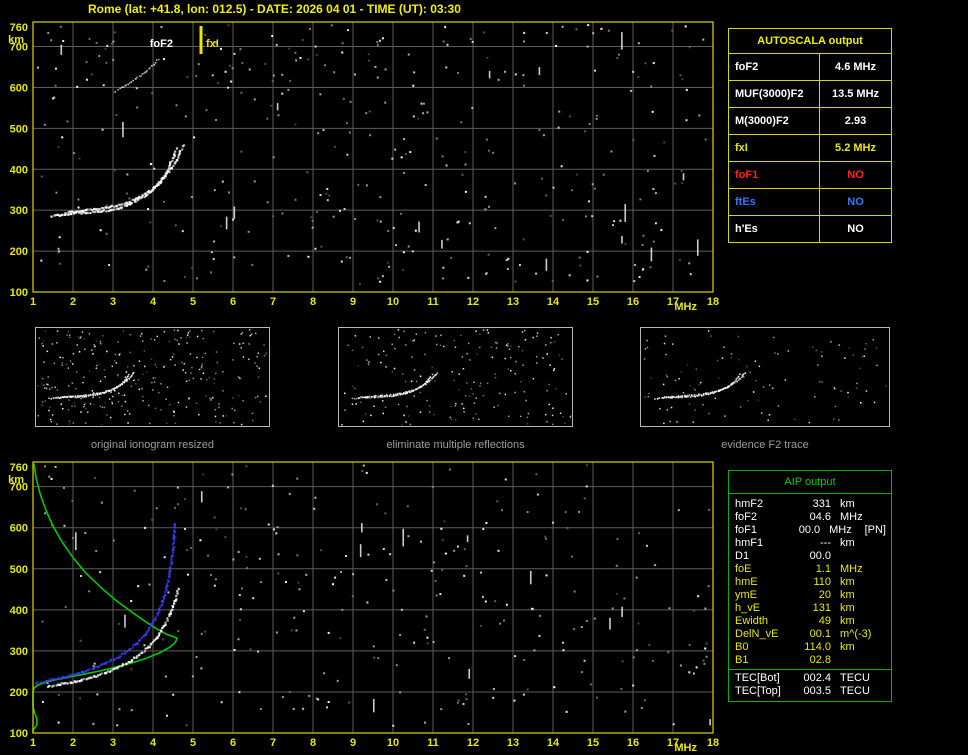  Describe the element at coordinates (855, 556) in the screenshot. I see `aip-row-unit` at that location.